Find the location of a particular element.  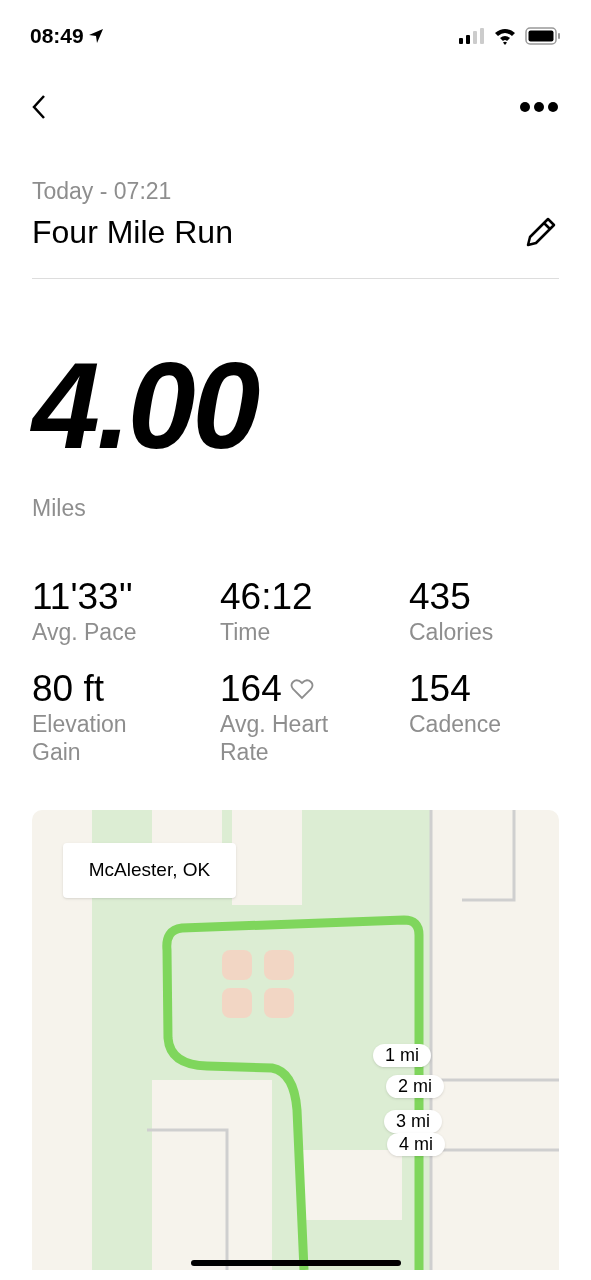

wifi-icon is located at coordinates (505, 36).